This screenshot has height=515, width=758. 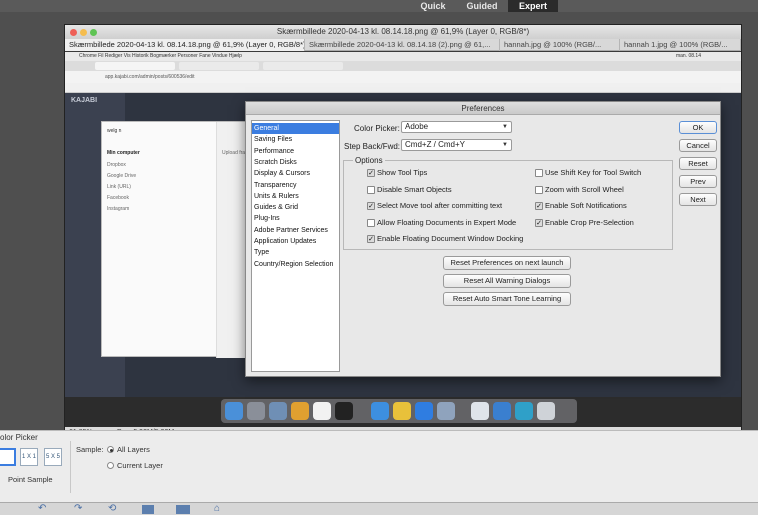 I want to click on point-sample-button, so click(x=8, y=457).